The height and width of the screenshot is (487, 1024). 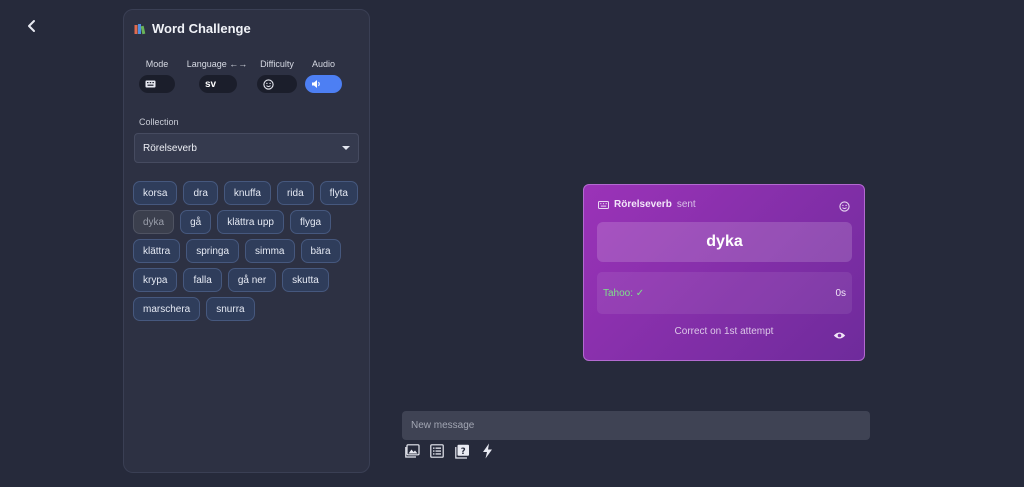 I want to click on word-chip: rida, so click(x=295, y=193).